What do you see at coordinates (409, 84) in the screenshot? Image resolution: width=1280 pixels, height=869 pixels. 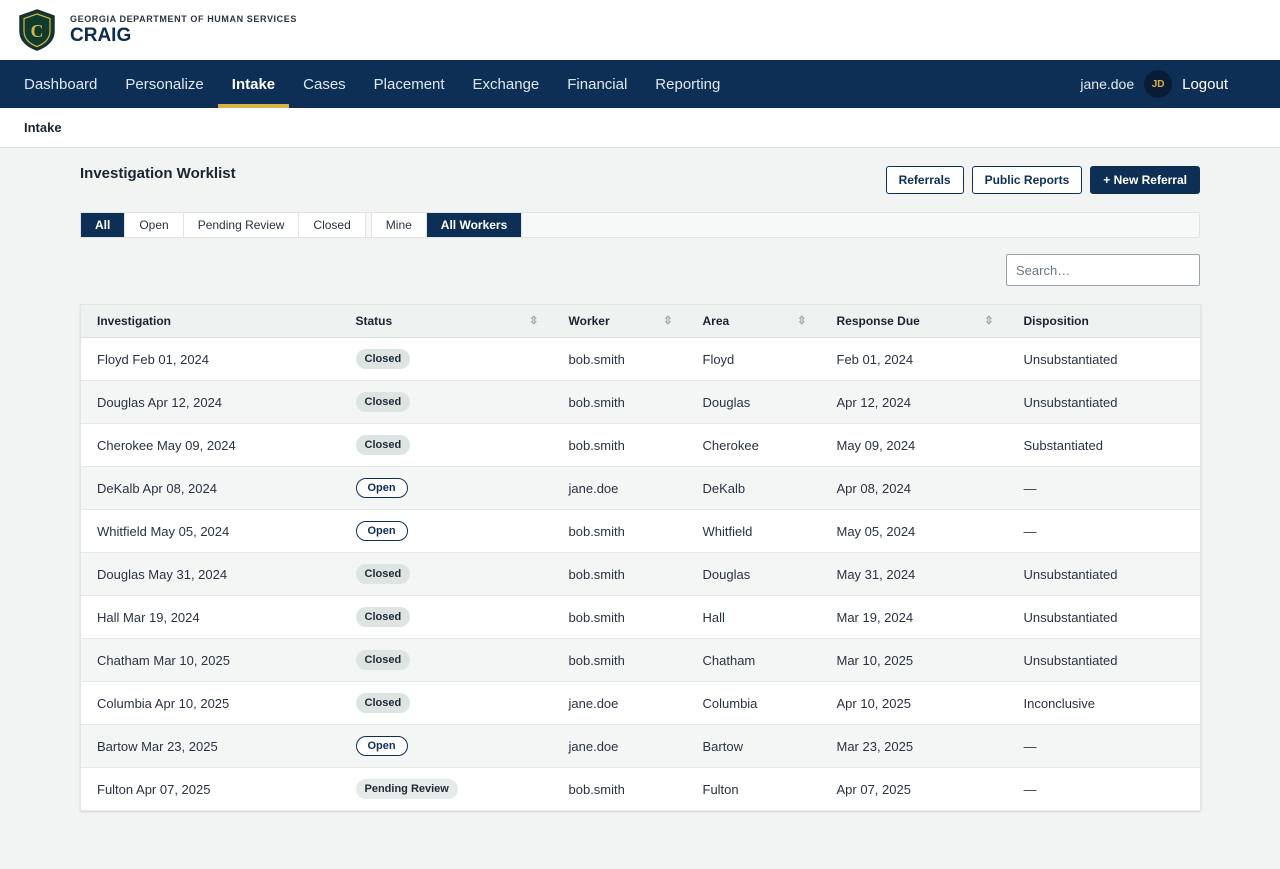 I see `nav-placement: Placement` at bounding box center [409, 84].